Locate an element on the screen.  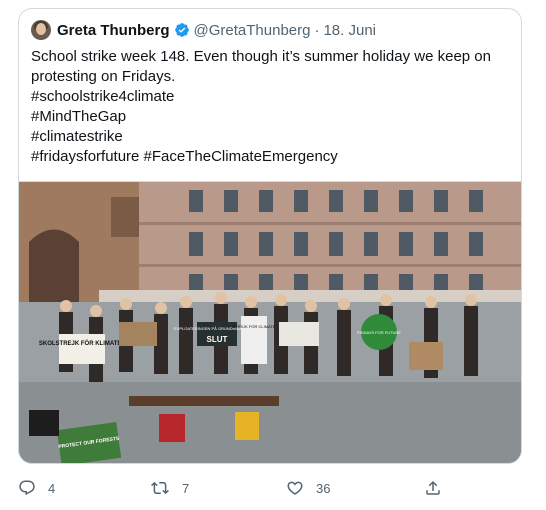
tweet-header: Greta Thunberg @GretaThunberg · 18. Juni is located at coordinates (203, 30).